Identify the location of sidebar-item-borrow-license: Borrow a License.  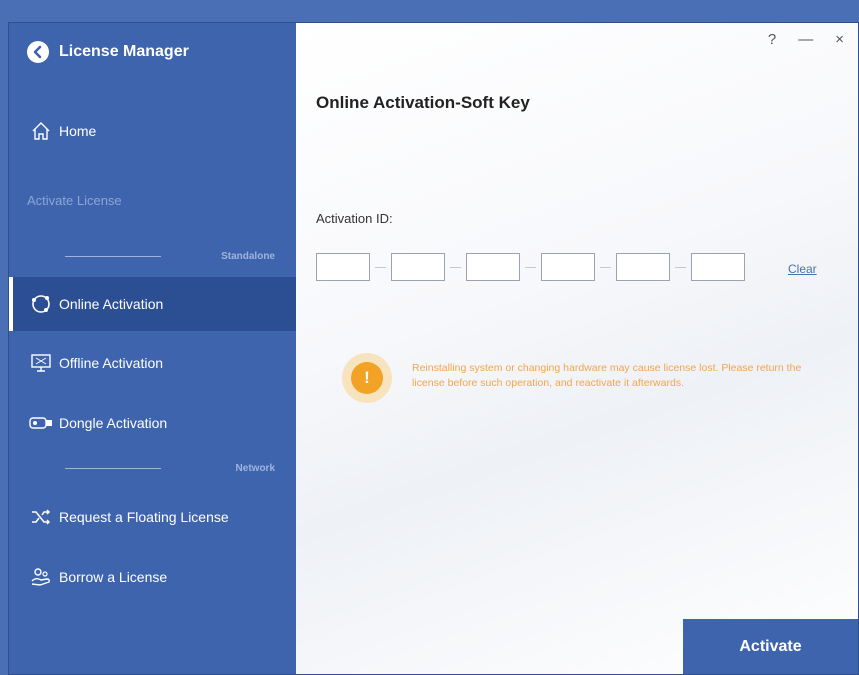
(152, 577).